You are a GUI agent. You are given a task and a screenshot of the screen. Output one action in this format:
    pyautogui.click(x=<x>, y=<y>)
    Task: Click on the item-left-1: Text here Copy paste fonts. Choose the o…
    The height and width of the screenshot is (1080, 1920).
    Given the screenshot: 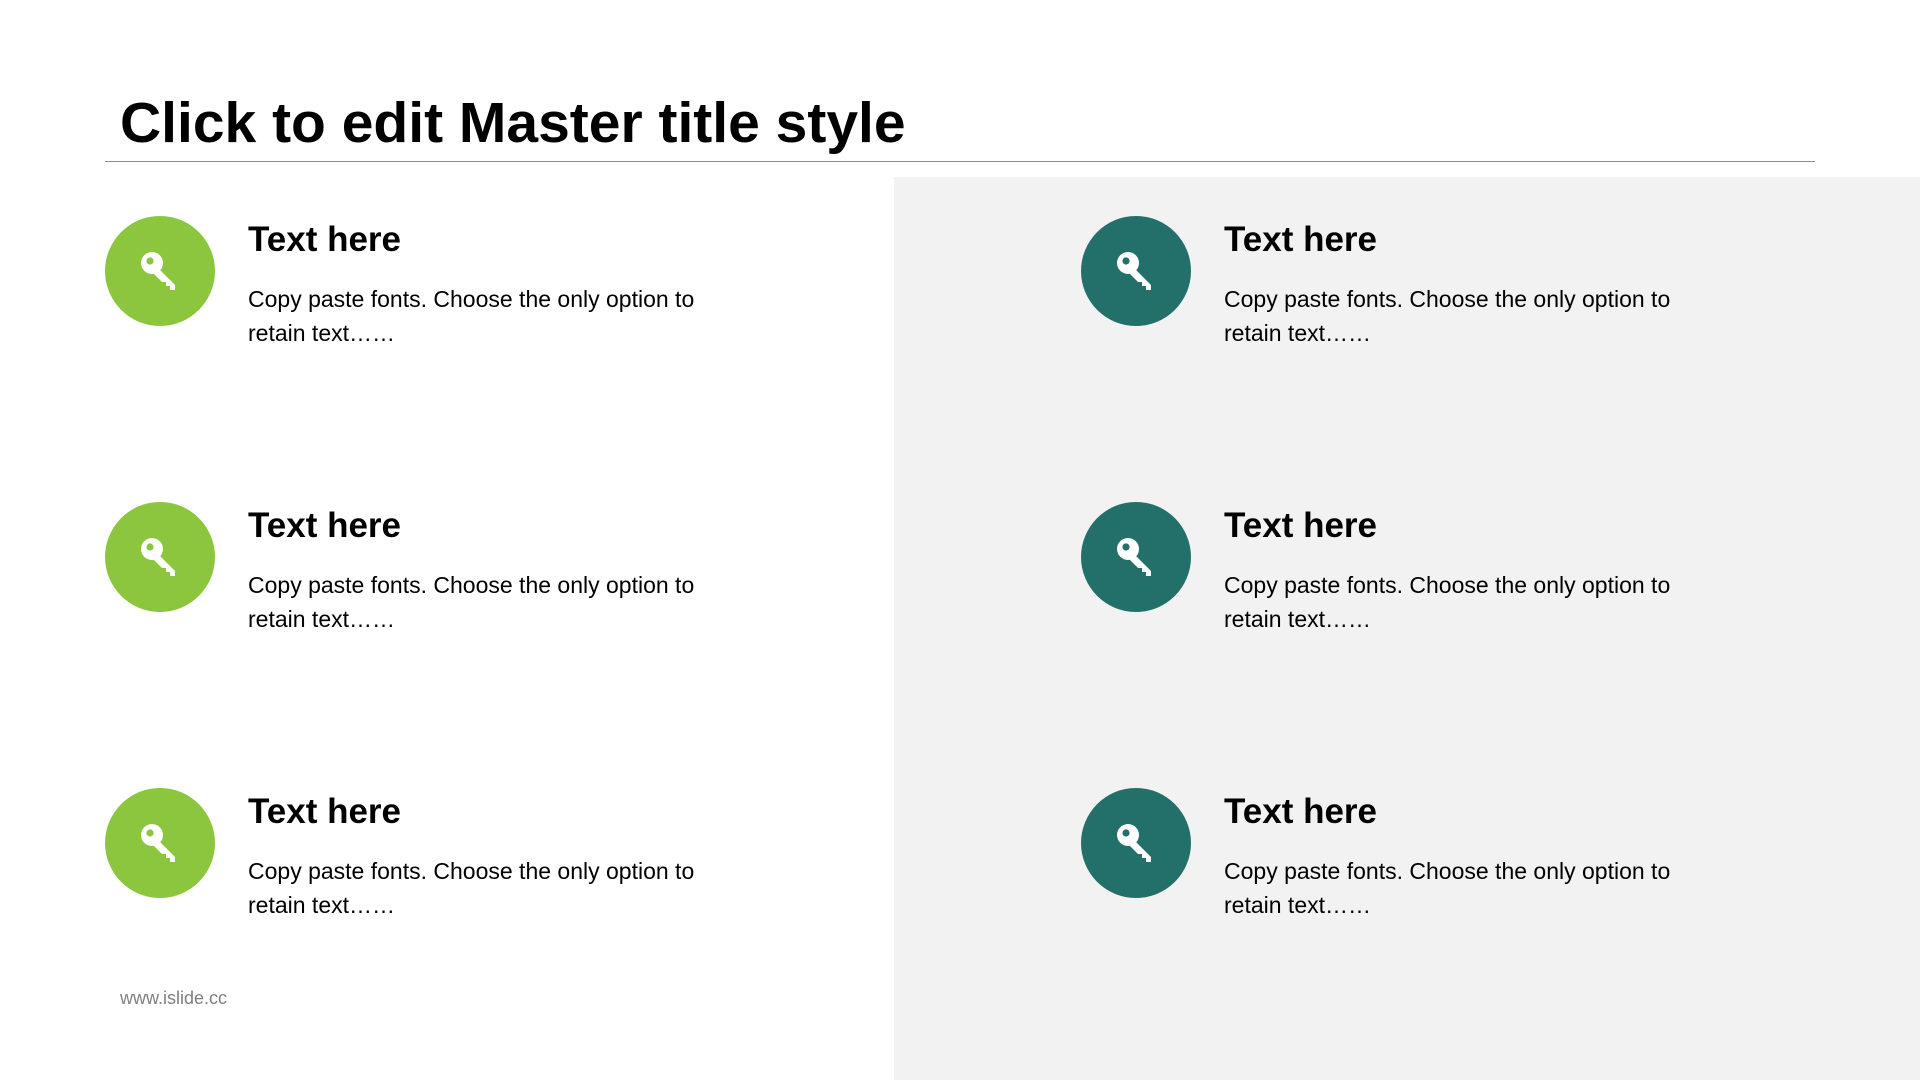 What is the action you would take?
    pyautogui.click(x=415, y=291)
    